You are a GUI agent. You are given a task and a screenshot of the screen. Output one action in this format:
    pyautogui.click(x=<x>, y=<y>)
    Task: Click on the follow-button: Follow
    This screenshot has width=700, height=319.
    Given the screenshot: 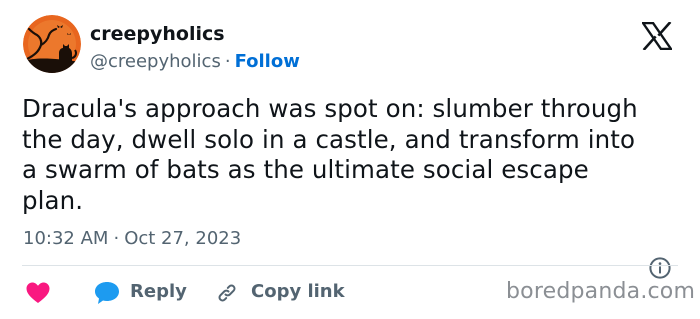 What is the action you would take?
    pyautogui.click(x=267, y=61)
    